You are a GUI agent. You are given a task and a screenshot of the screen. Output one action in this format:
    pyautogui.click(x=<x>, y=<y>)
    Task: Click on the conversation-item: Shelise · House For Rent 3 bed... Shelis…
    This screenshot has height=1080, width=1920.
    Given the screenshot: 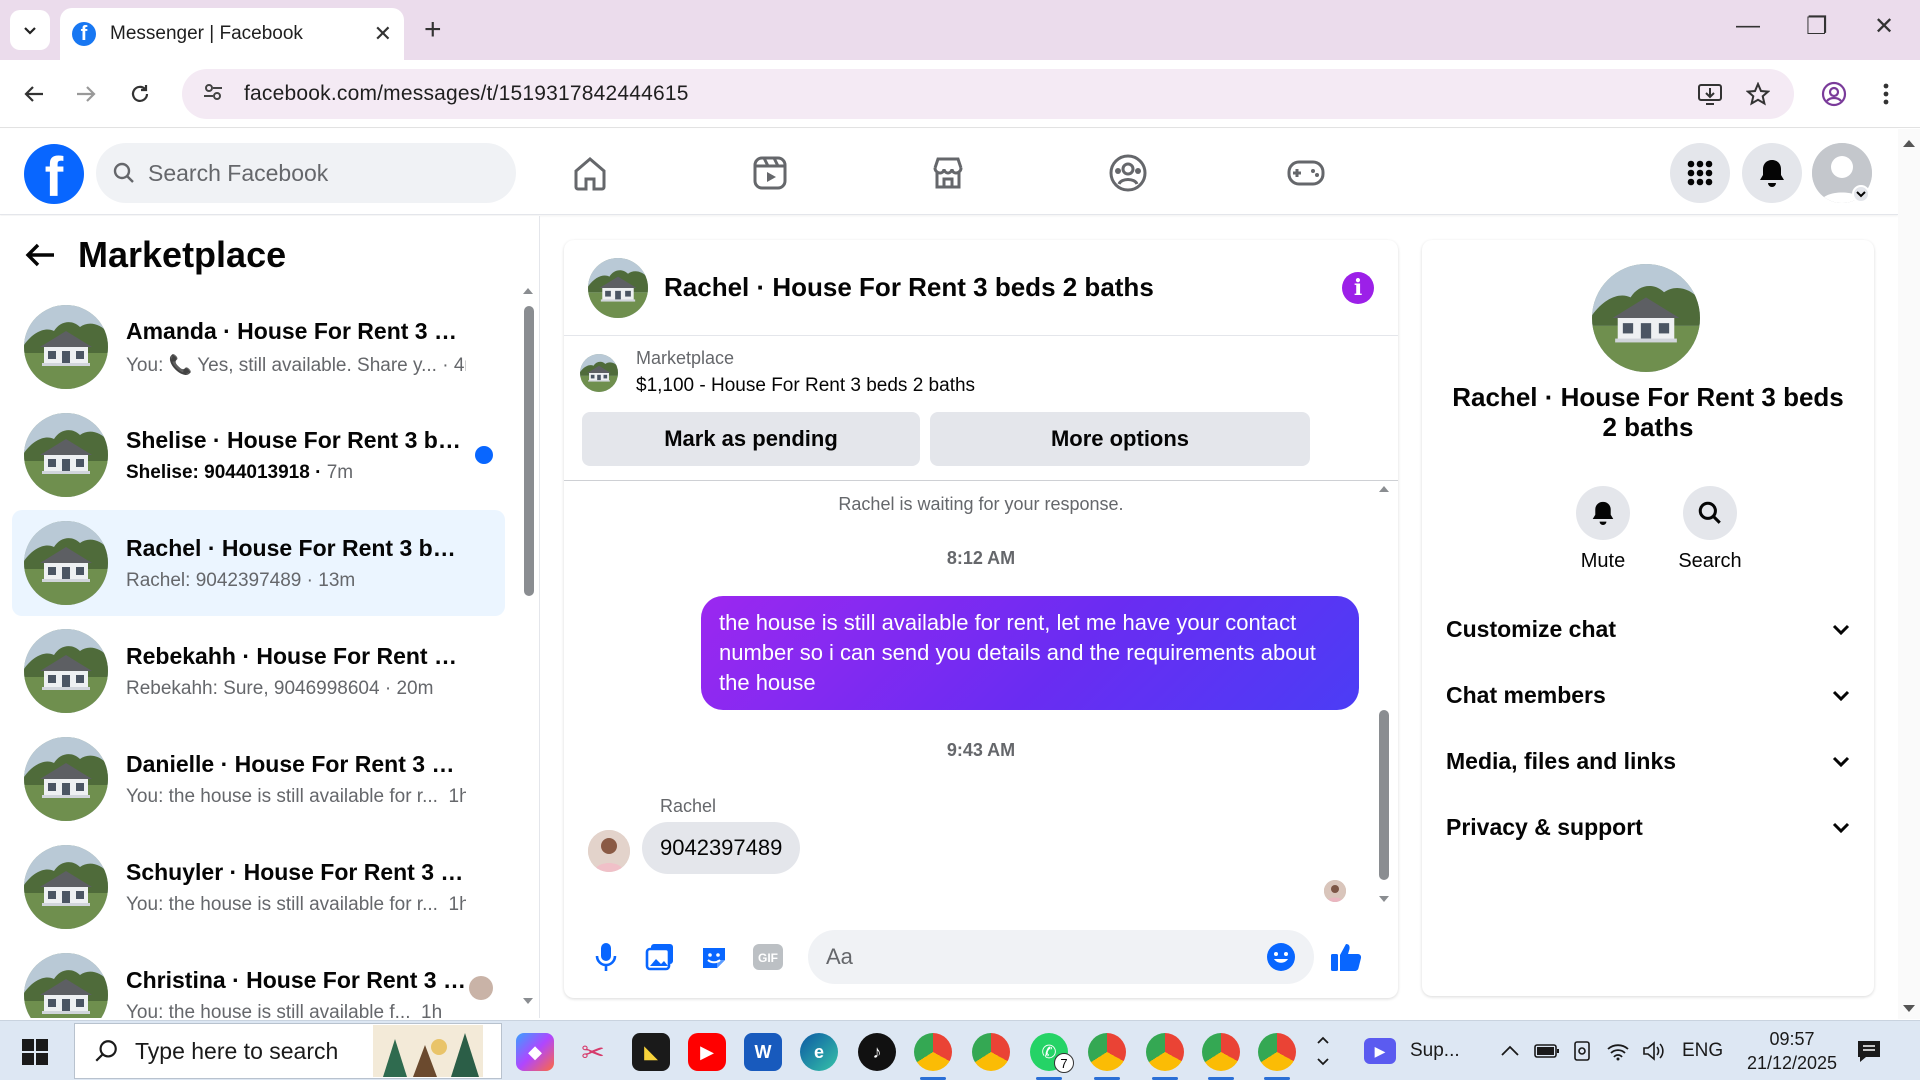 What is the action you would take?
    pyautogui.click(x=258, y=455)
    